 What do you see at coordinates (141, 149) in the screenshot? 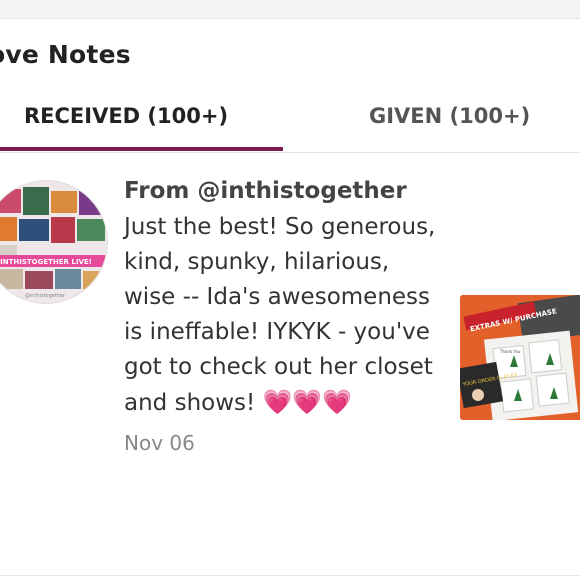
I see `active-tab-indicator` at bounding box center [141, 149].